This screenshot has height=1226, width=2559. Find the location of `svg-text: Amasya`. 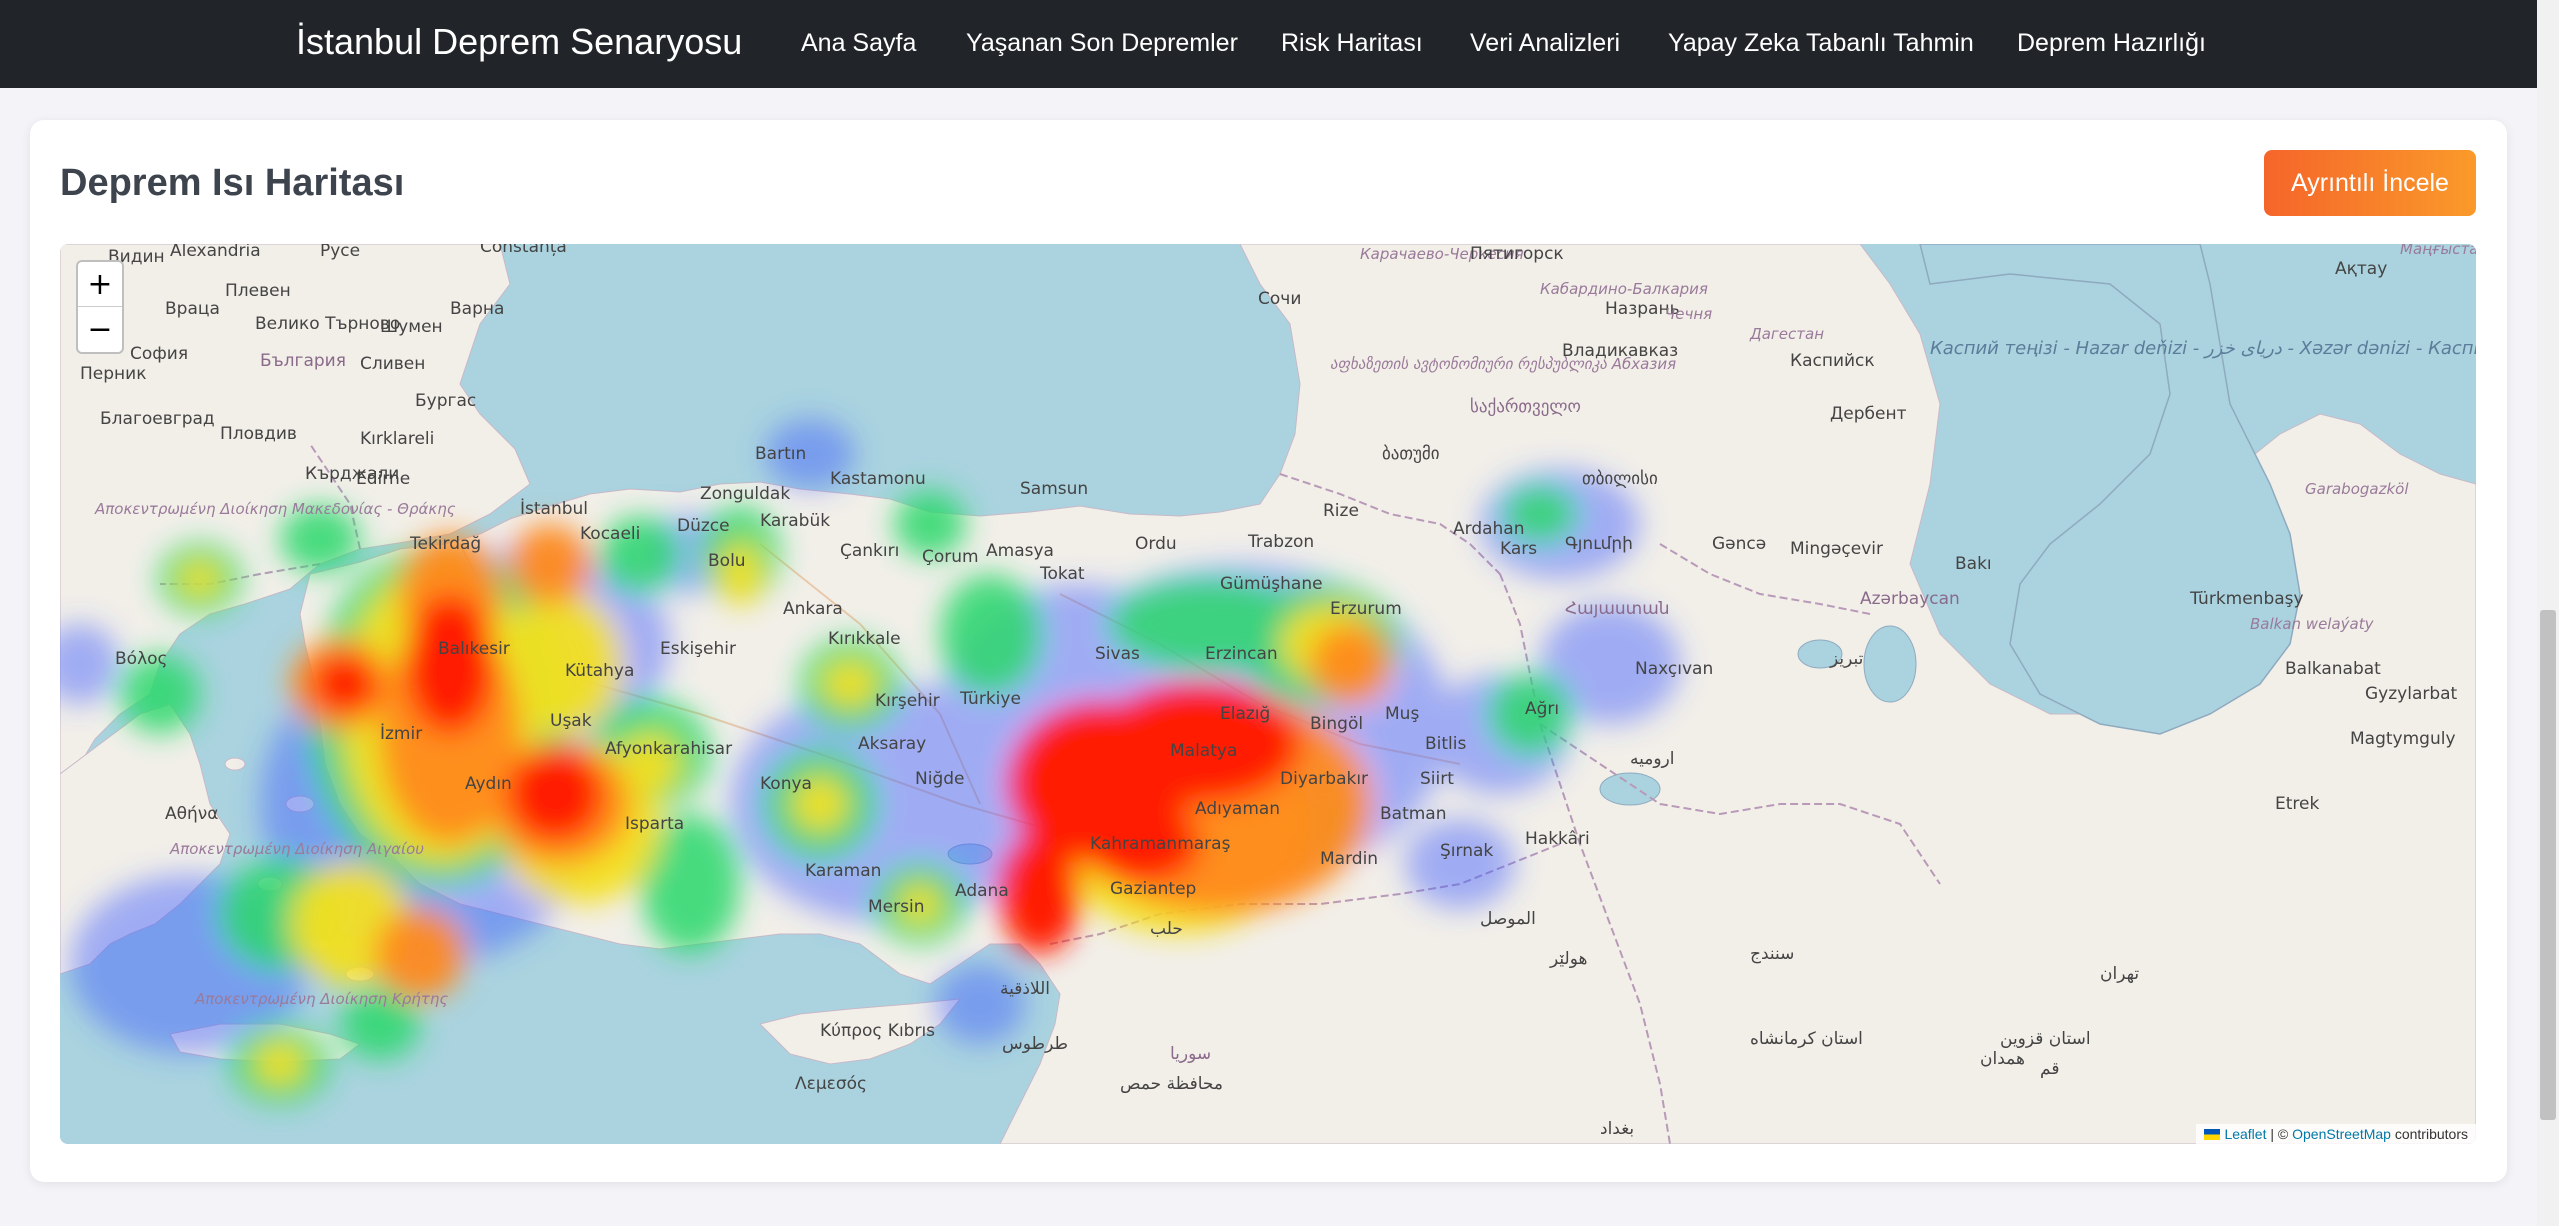

svg-text: Amasya is located at coordinates (1020, 551).